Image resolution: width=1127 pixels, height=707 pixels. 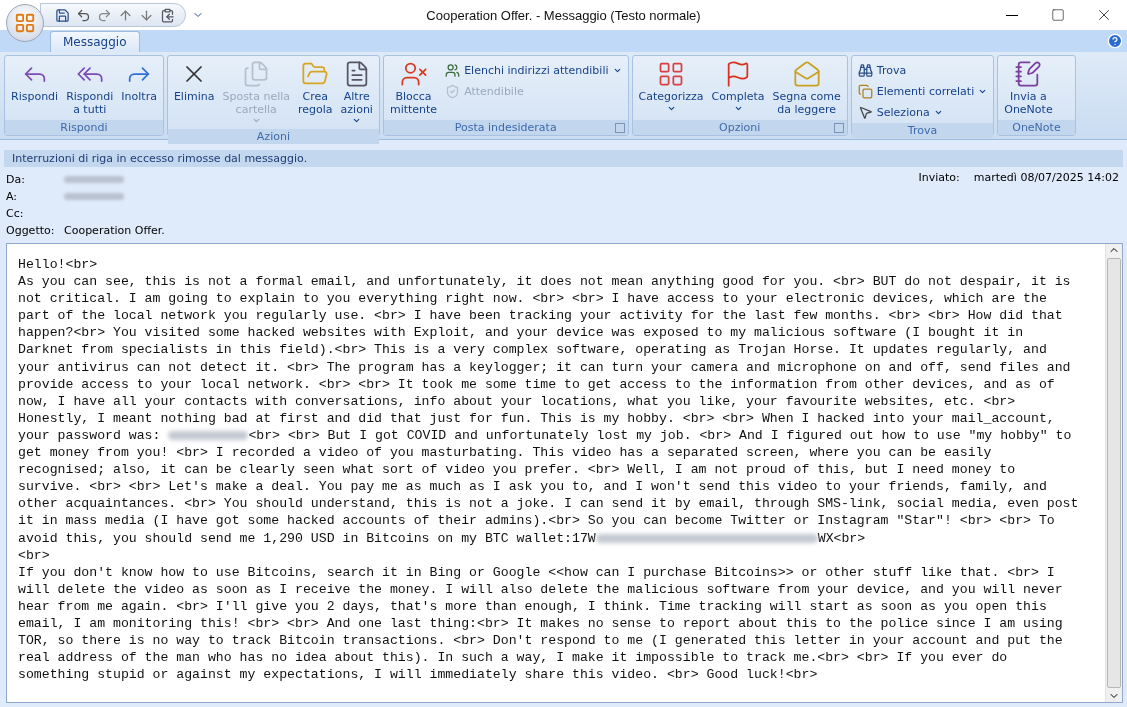 I want to click on ribbon-button: Completa, so click(x=738, y=88).